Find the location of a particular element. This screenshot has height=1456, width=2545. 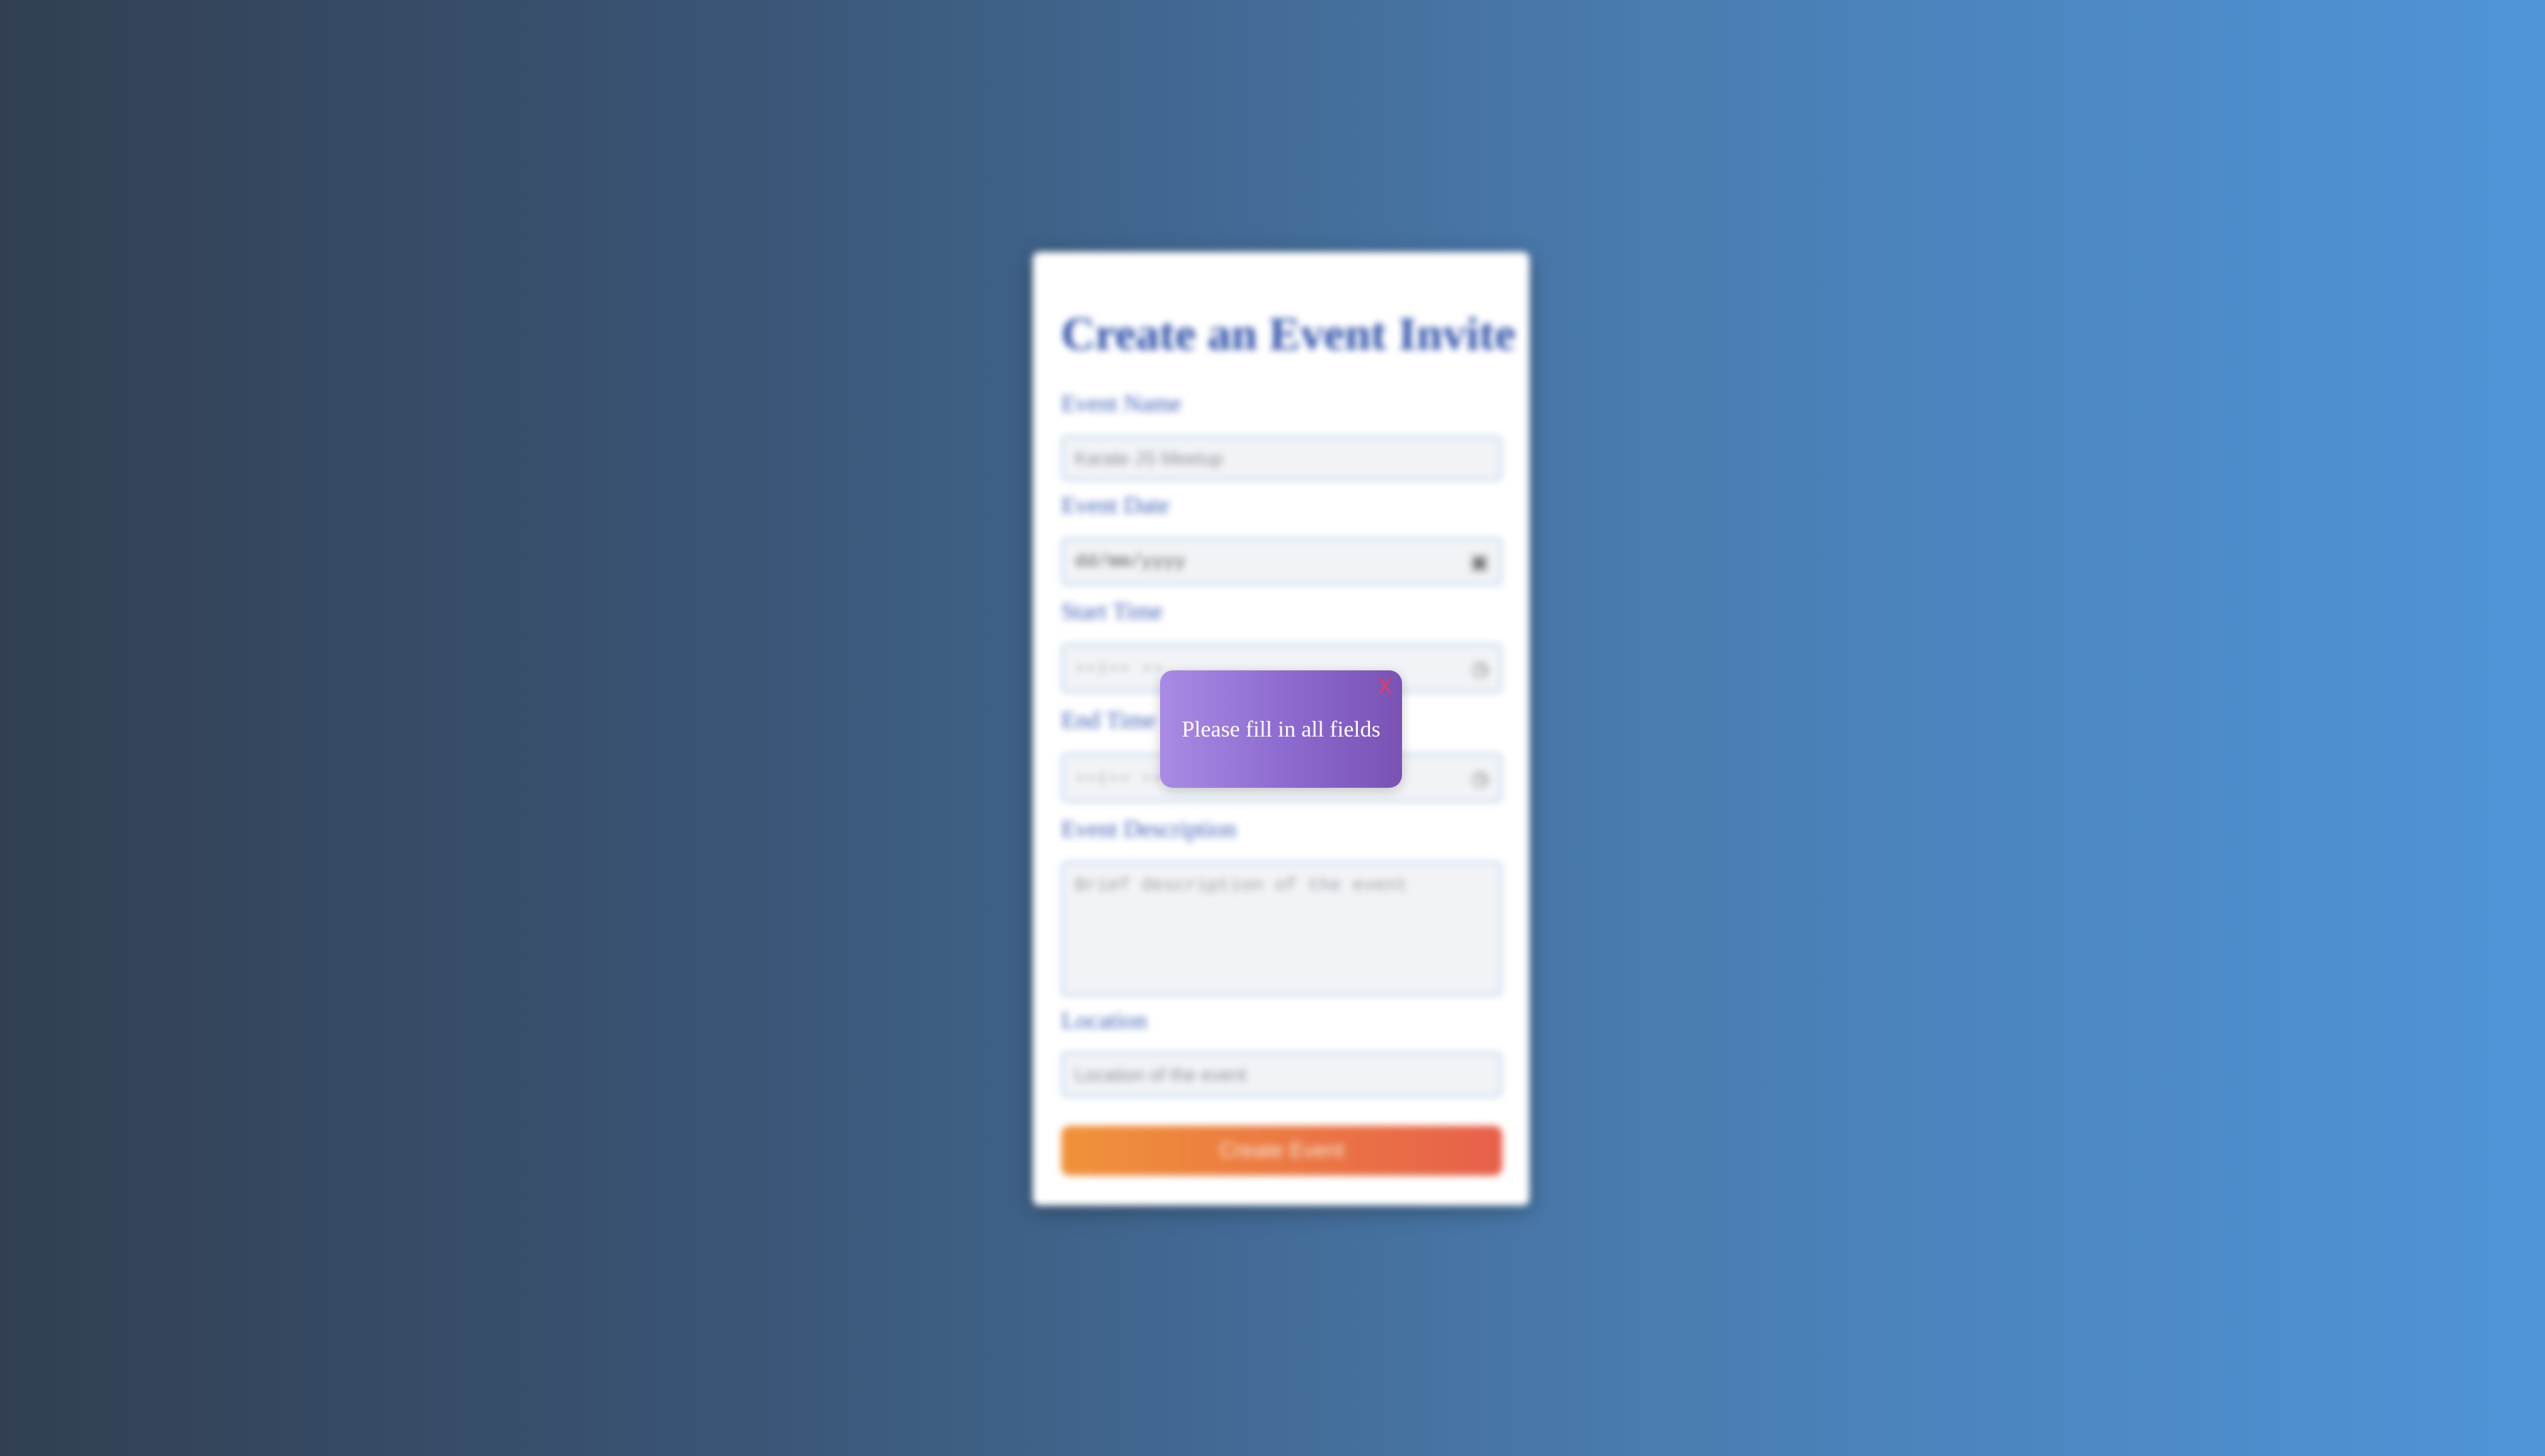

event-name-placeholder: Karate JS Meetup is located at coordinates (1149, 458).